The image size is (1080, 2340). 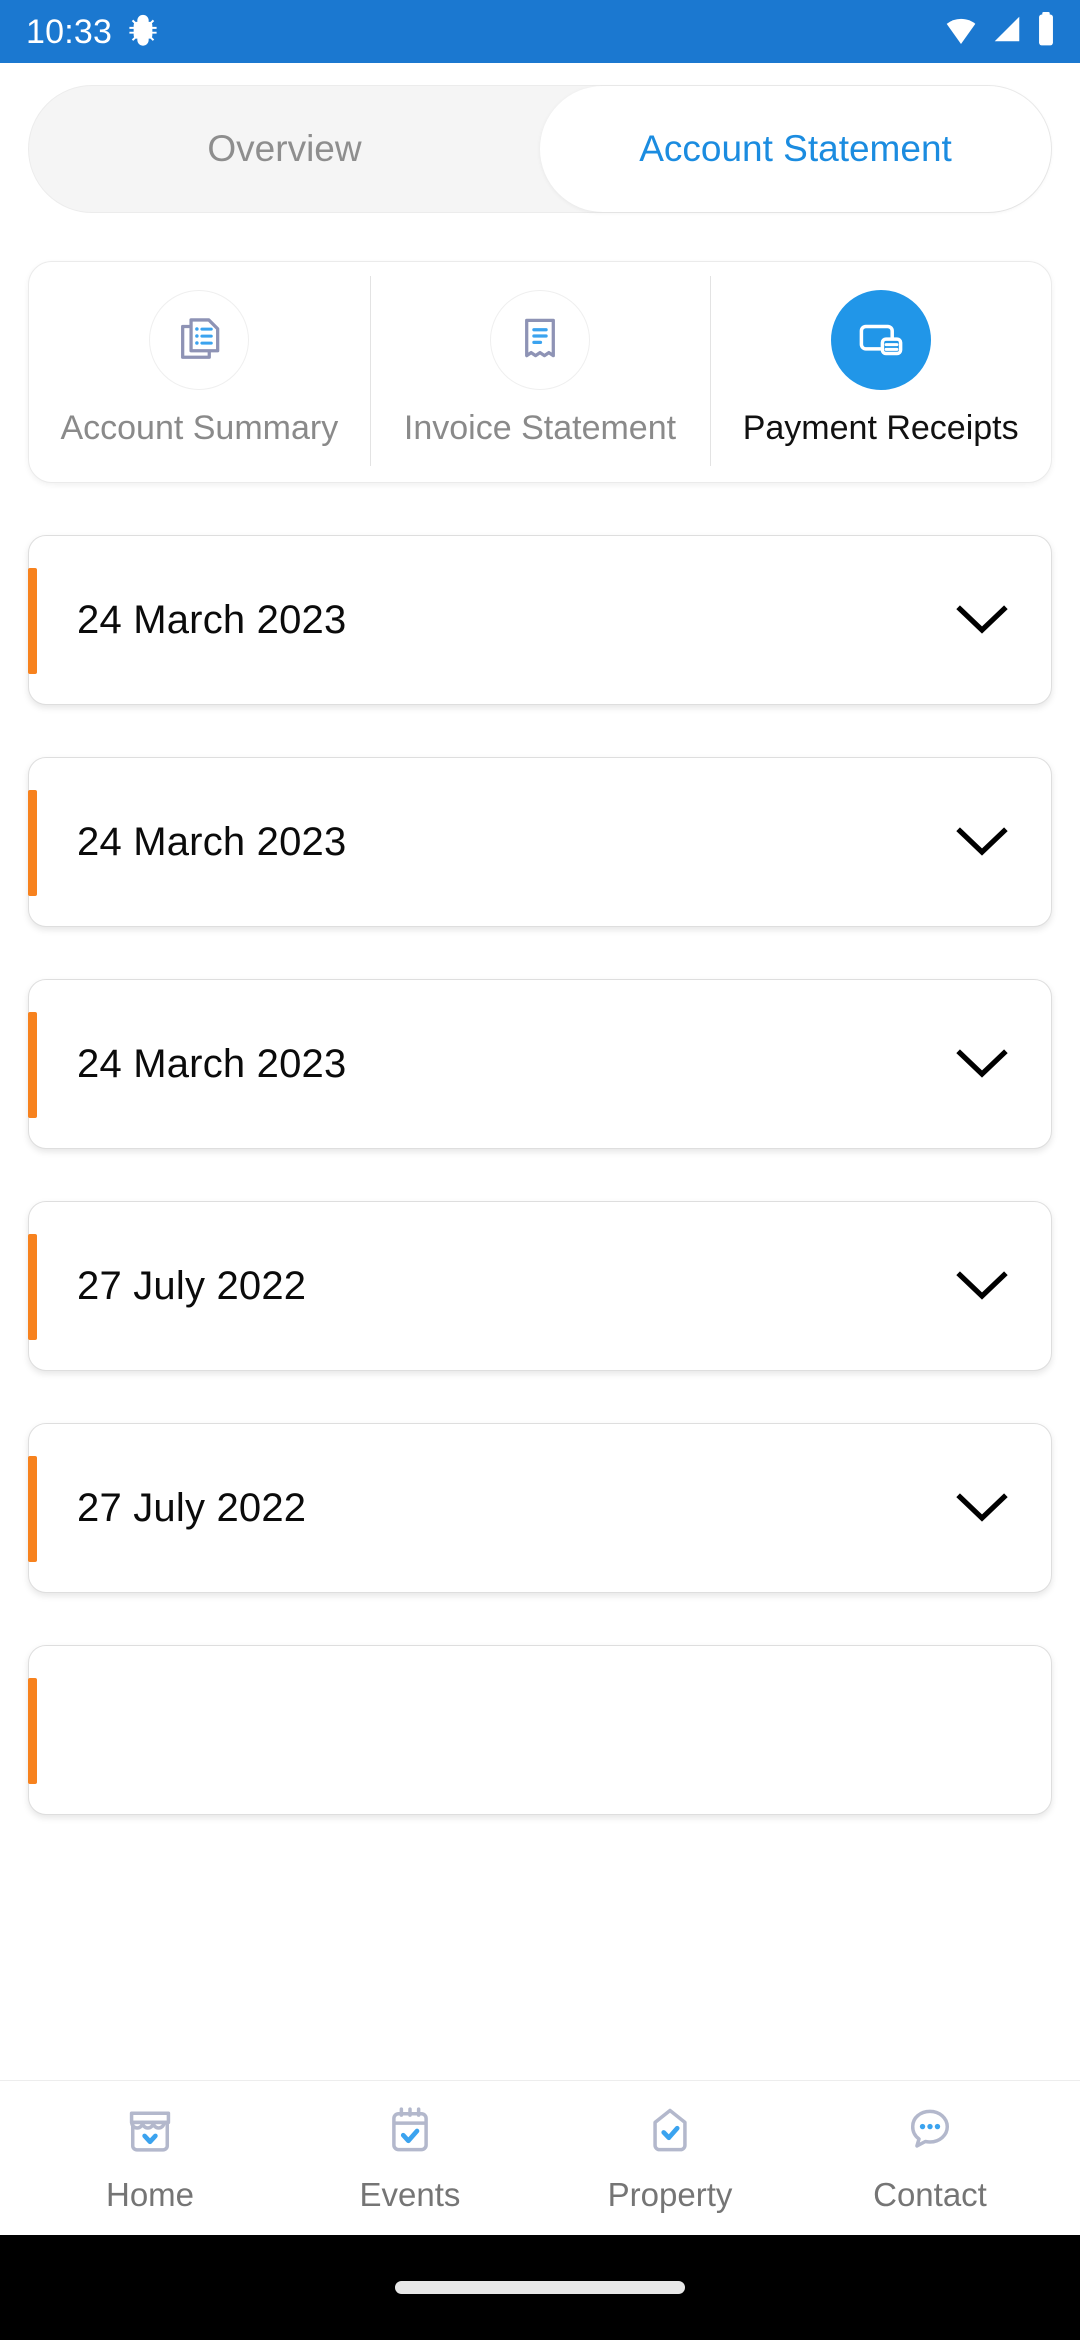 I want to click on battery-icon, so click(x=1046, y=31).